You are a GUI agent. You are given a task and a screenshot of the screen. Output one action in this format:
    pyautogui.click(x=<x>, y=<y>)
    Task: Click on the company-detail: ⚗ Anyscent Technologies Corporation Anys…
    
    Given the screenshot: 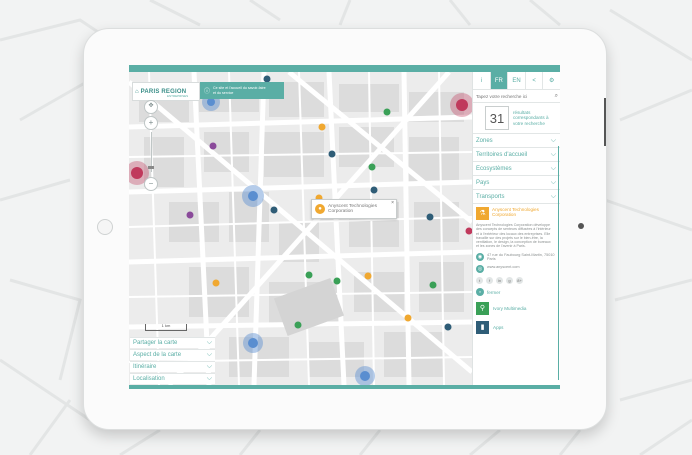 What is the action you would take?
    pyautogui.click(x=516, y=269)
    